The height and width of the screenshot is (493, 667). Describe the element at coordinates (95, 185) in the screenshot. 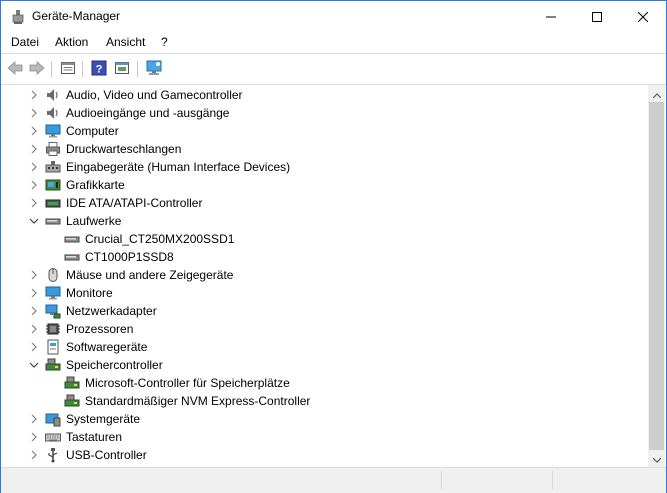

I see `tree-item-label: Grafikkarte` at that location.